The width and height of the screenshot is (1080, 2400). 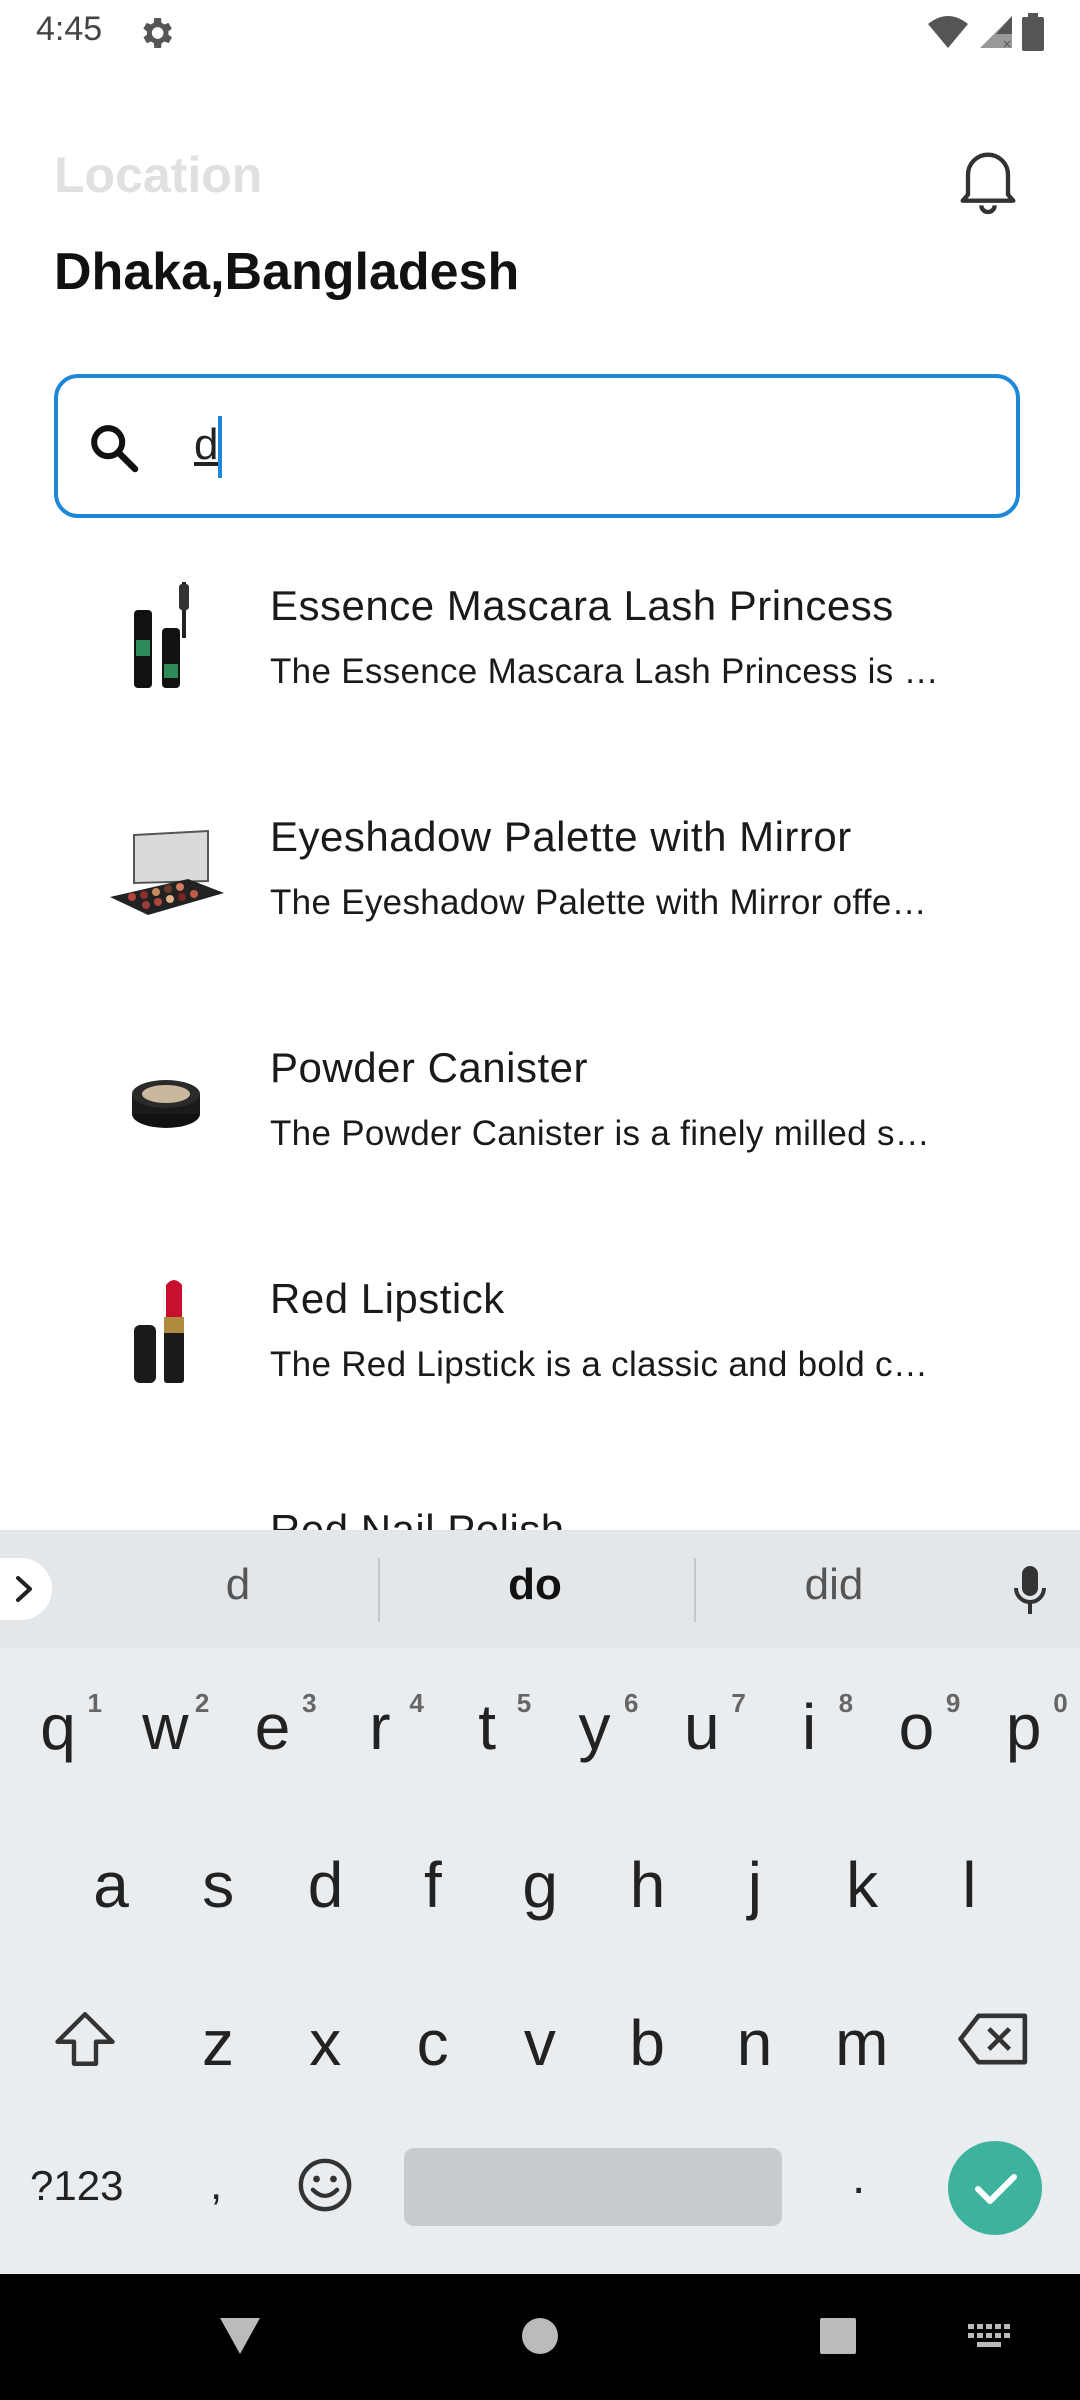 I want to click on key-letter: z, so click(x=218, y=2043).